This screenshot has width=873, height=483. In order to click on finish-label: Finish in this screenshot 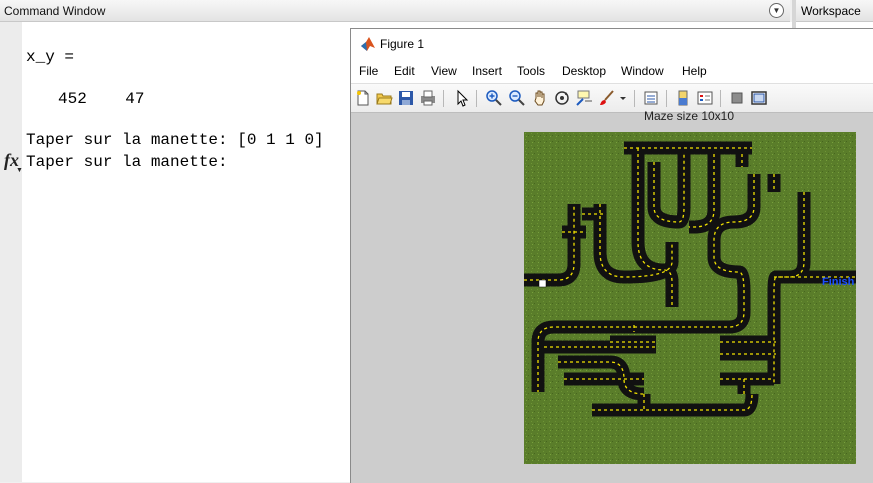, I will do `click(838, 282)`.